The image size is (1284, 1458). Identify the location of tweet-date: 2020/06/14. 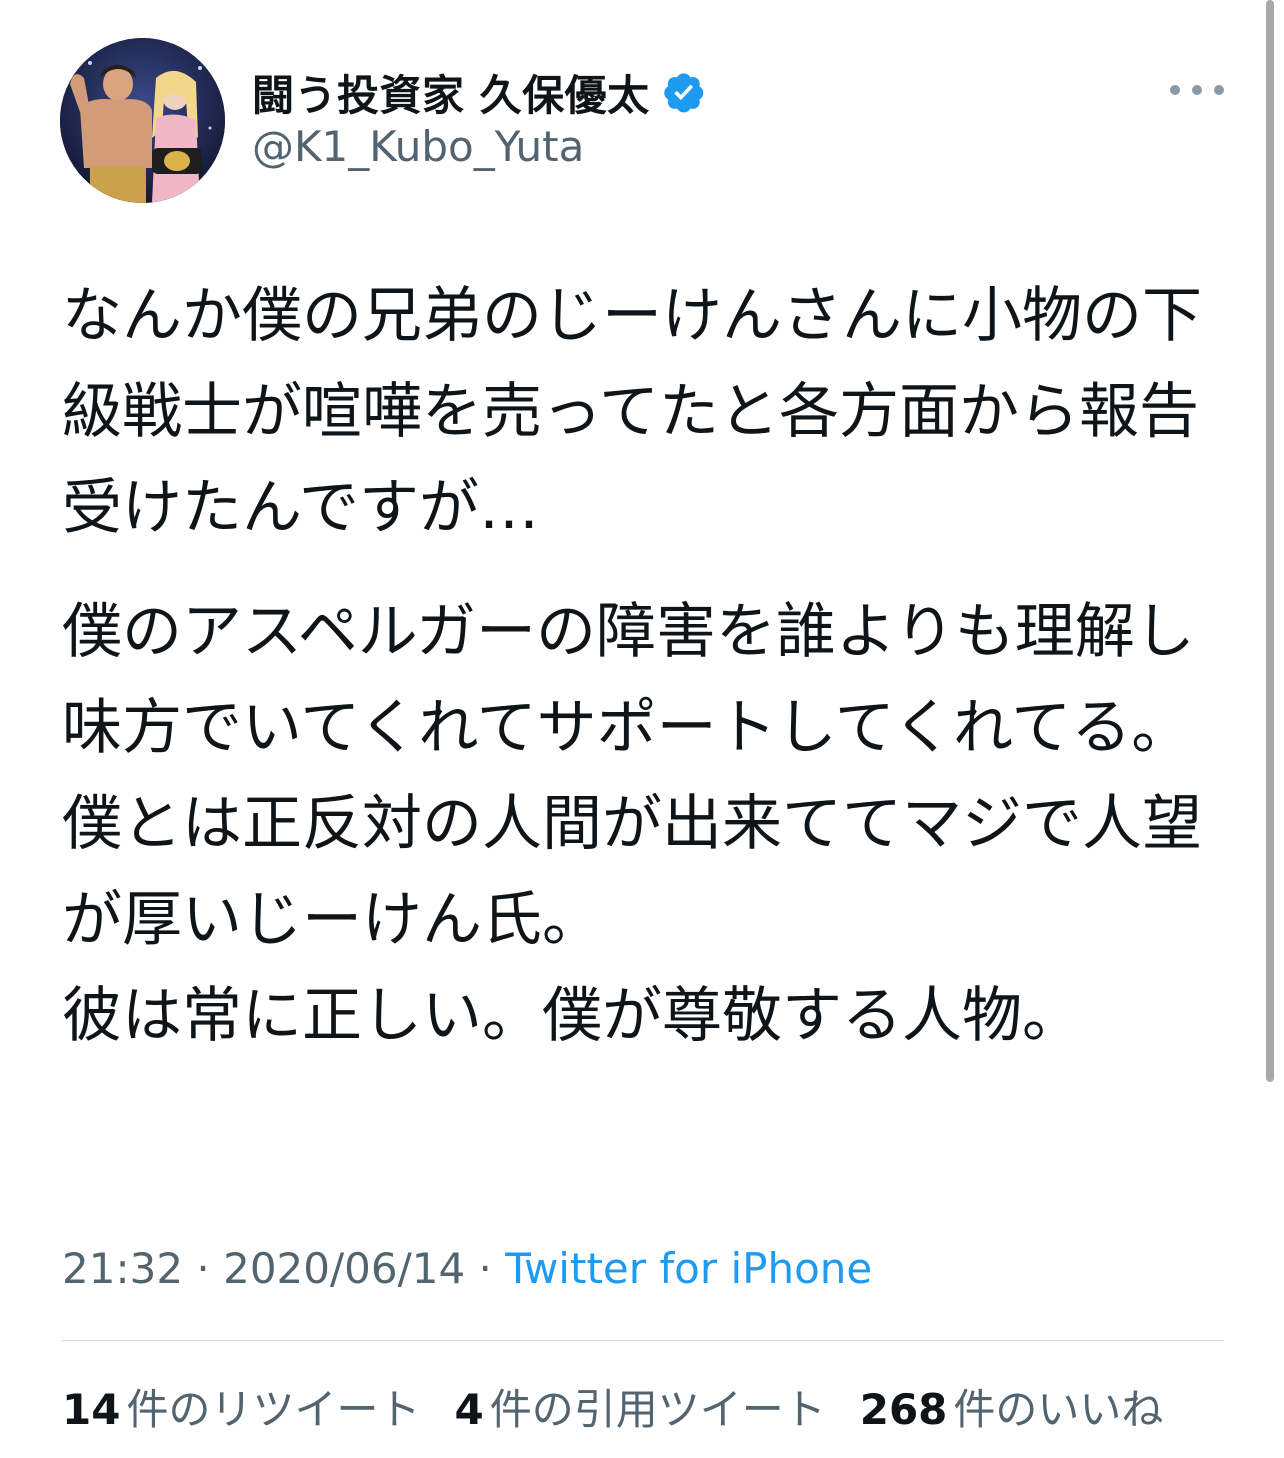
(344, 1268).